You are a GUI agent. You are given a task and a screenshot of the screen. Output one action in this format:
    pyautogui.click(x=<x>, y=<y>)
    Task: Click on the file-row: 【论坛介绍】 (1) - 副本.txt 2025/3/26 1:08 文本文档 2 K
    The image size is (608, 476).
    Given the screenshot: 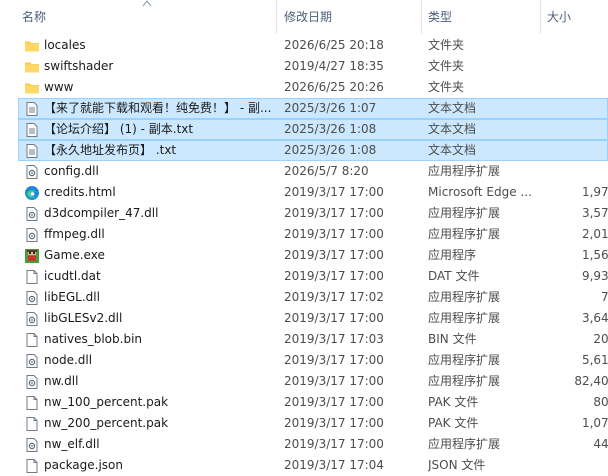 What is the action you would take?
    pyautogui.click(x=313, y=129)
    